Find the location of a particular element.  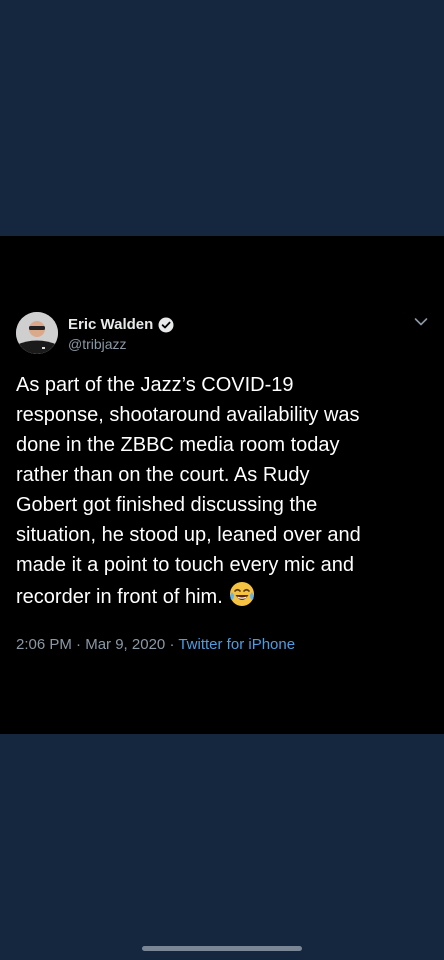

tweet-date: Mar 9, 2020 is located at coordinates (125, 644).